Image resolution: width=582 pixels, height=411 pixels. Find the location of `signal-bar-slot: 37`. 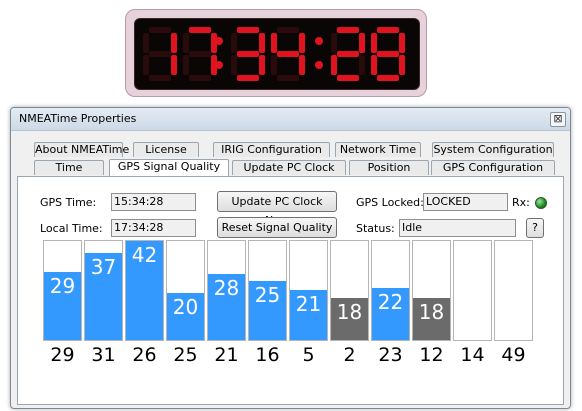

signal-bar-slot: 37 is located at coordinates (103, 290).